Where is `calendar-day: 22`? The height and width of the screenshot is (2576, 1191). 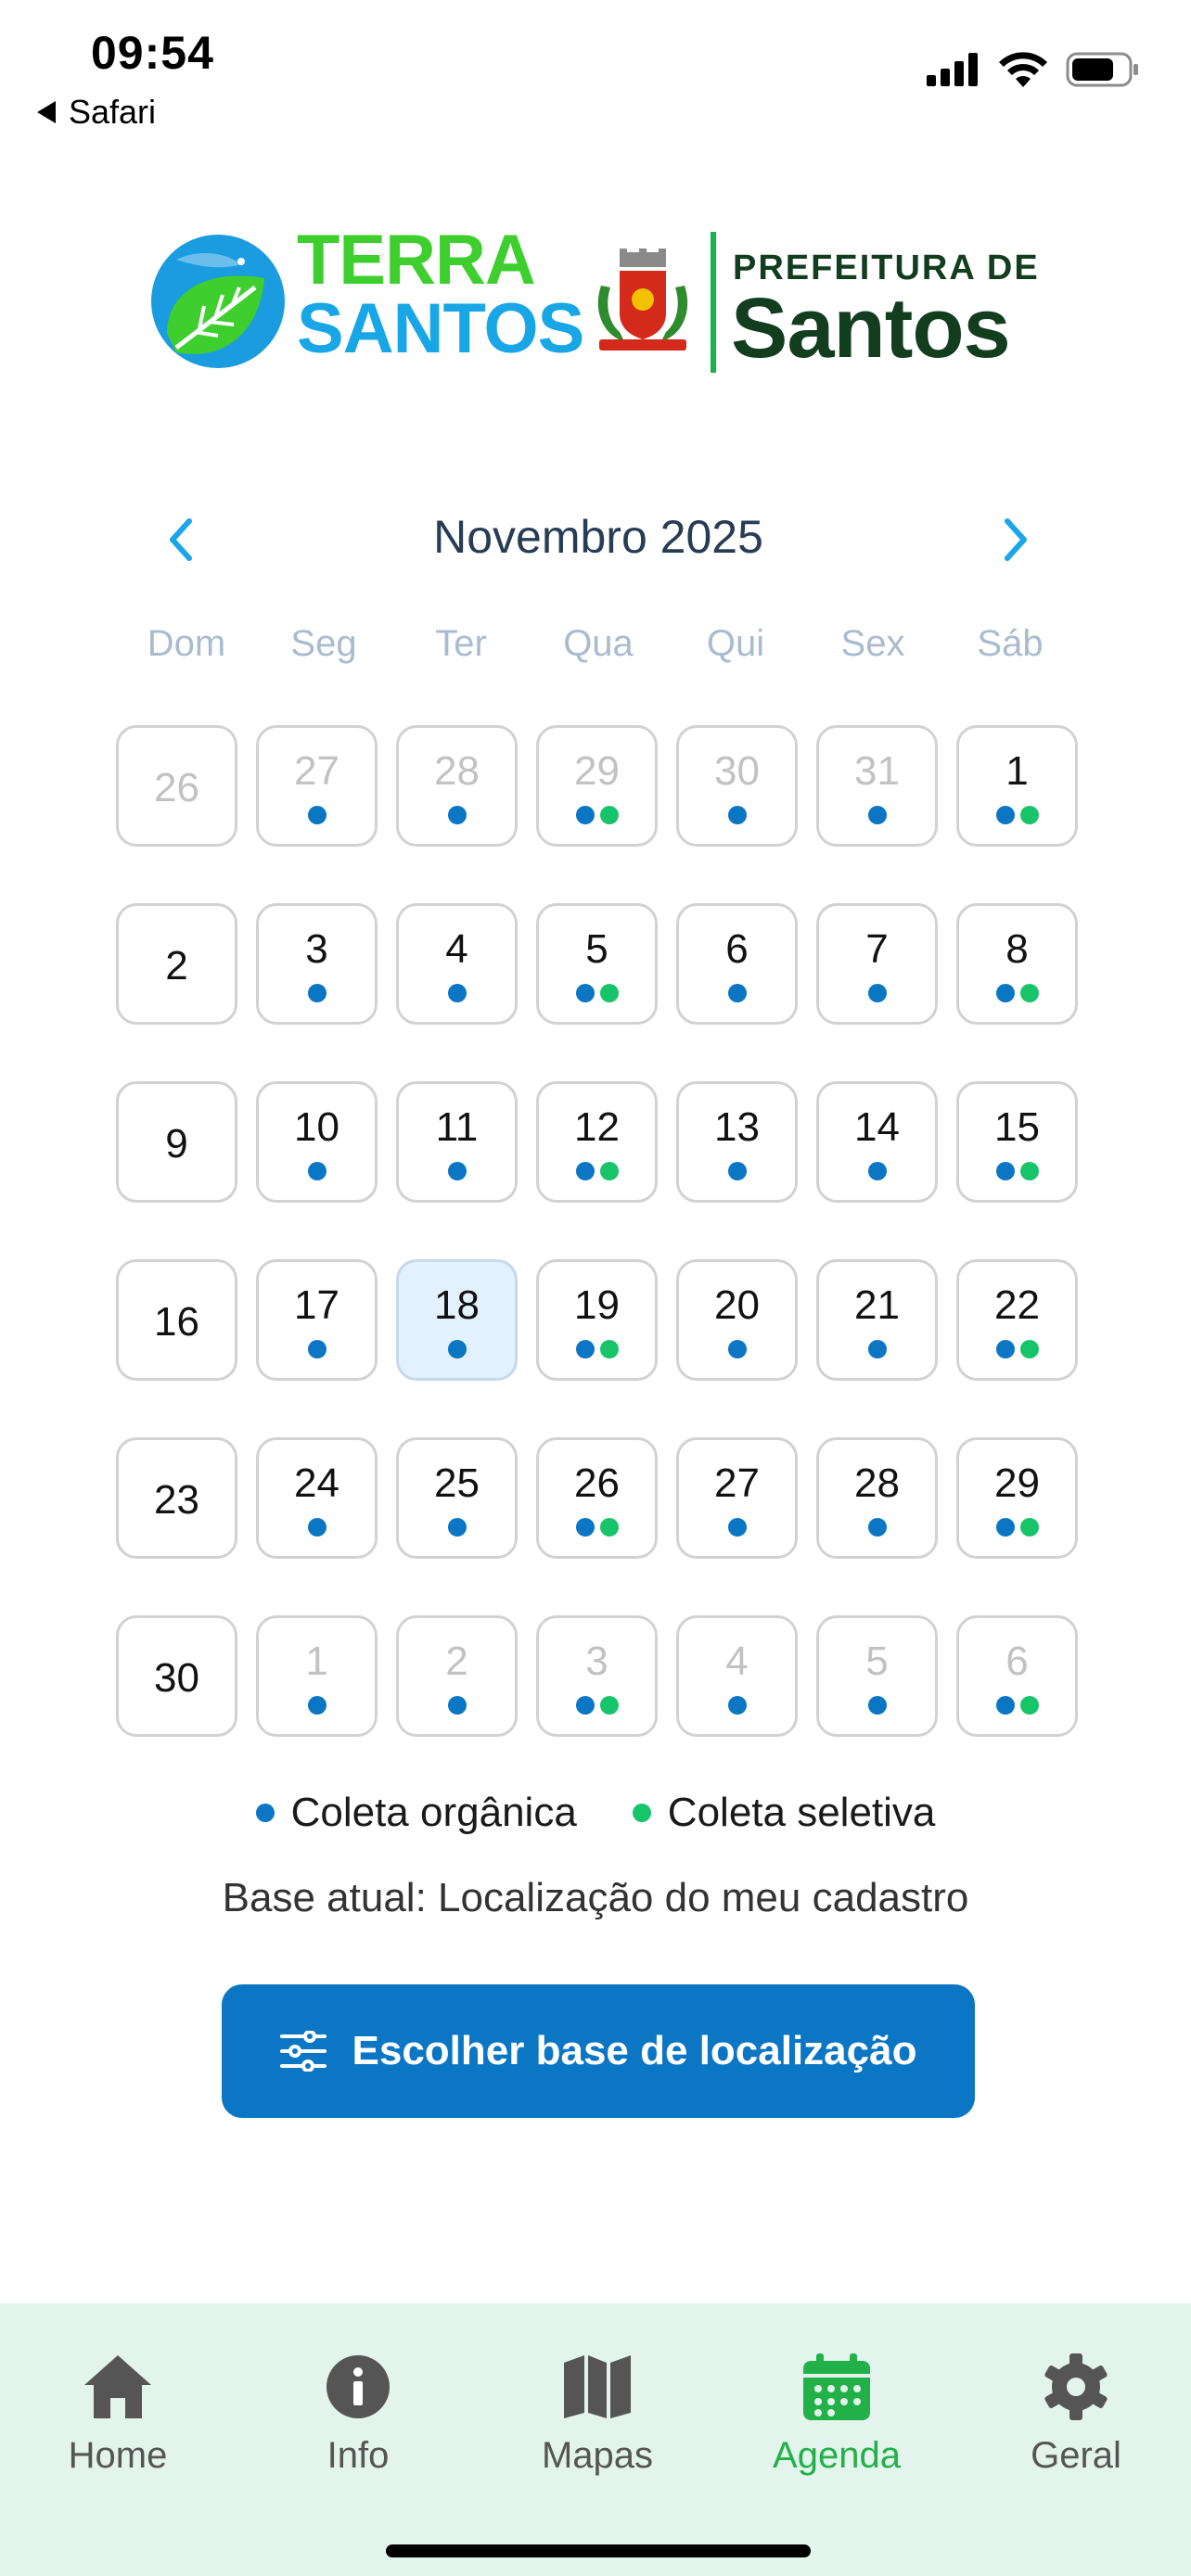 calendar-day: 22 is located at coordinates (1017, 1320).